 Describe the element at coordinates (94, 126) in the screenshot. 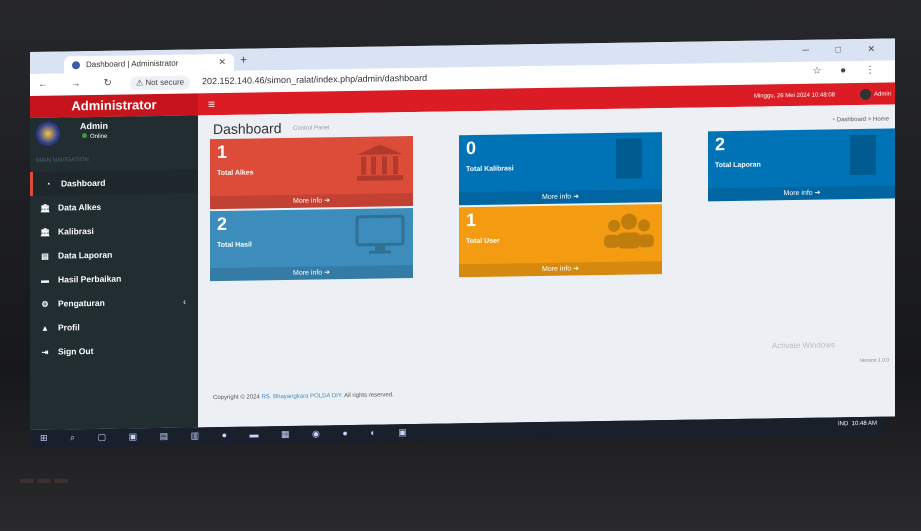

I see `user-name: Admin` at that location.